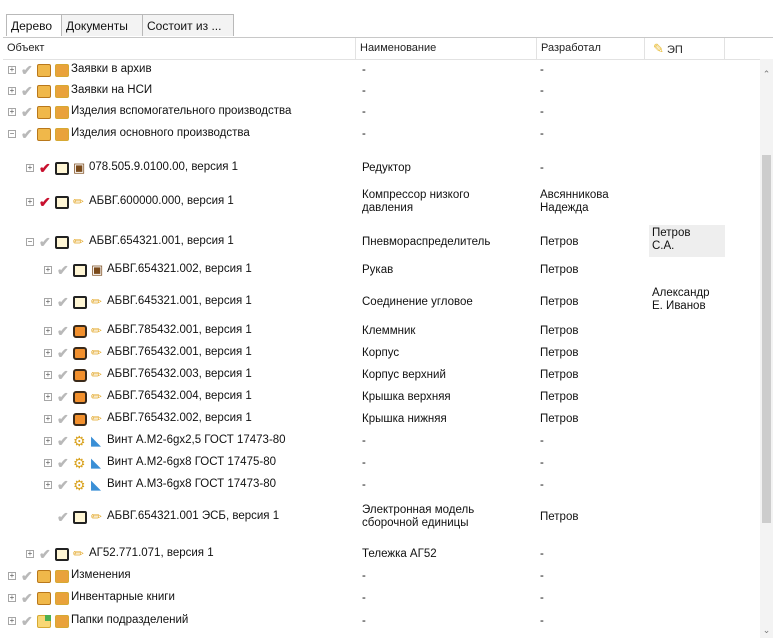 Image resolution: width=773 pixels, height=638 pixels. I want to click on developer-cell: Петров, so click(559, 374).